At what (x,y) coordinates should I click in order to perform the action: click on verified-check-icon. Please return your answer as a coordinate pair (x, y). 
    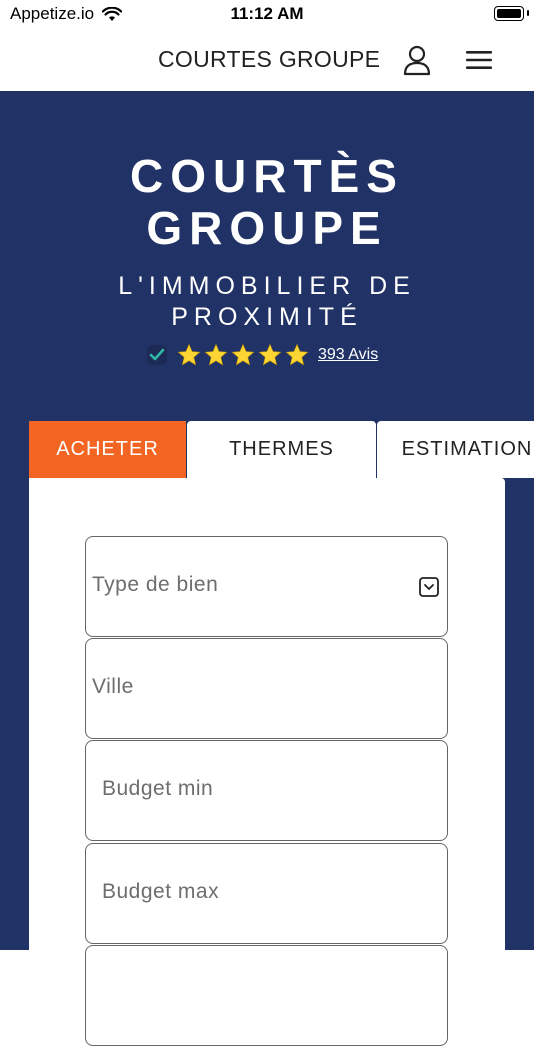
    Looking at the image, I should click on (157, 355).